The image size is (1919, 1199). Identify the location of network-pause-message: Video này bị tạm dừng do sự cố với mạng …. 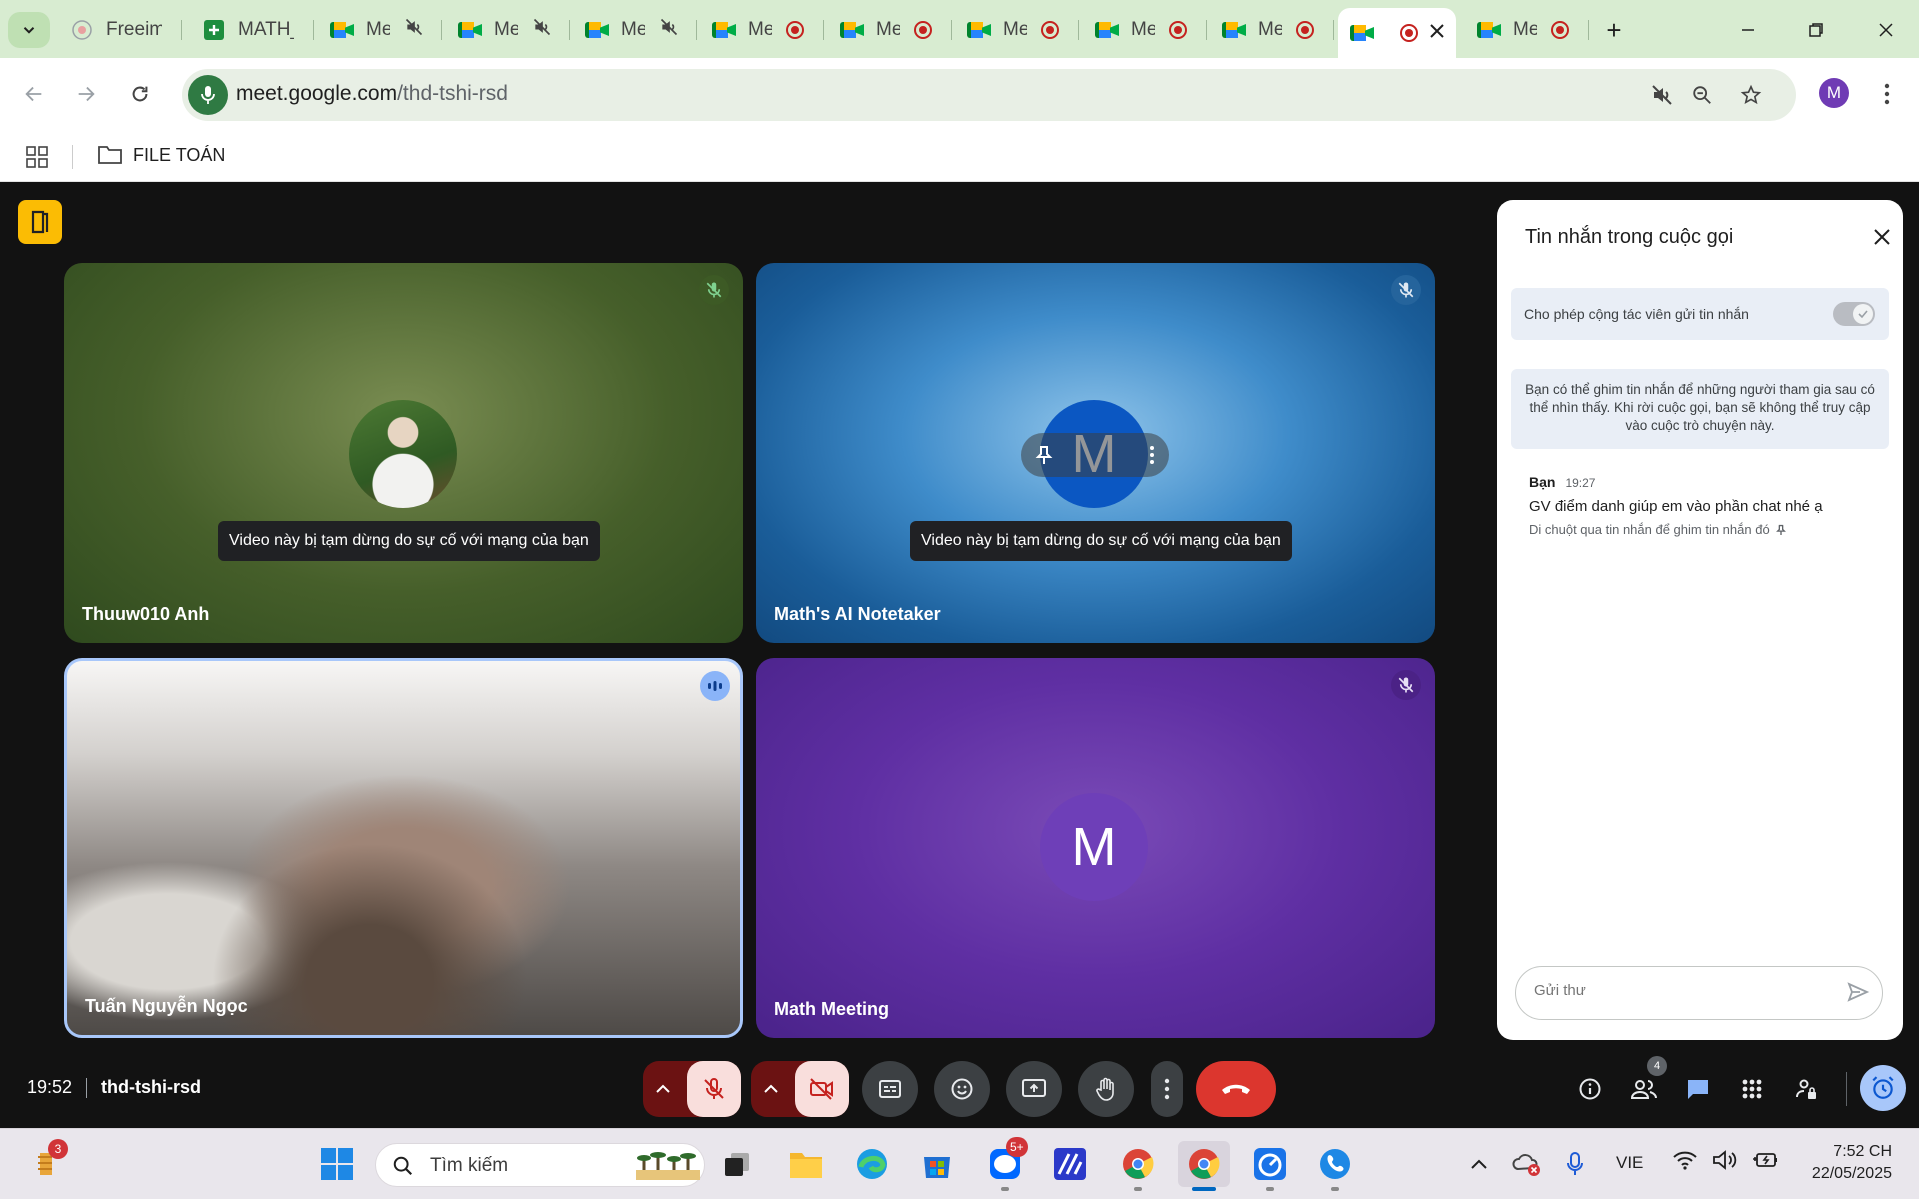
(1101, 541).